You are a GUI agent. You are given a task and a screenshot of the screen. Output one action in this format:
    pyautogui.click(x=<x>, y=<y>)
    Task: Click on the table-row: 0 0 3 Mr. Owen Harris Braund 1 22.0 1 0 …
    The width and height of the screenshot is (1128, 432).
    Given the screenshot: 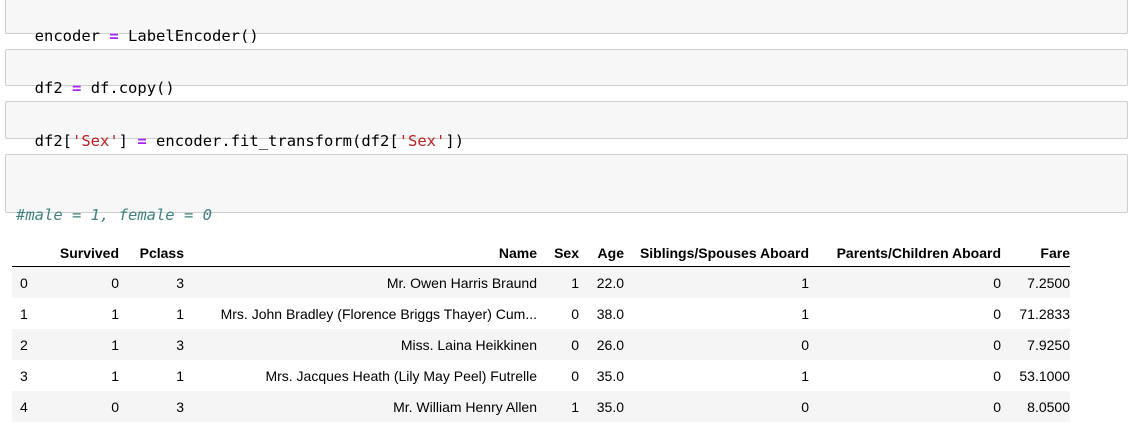 What is the action you would take?
    pyautogui.click(x=541, y=282)
    